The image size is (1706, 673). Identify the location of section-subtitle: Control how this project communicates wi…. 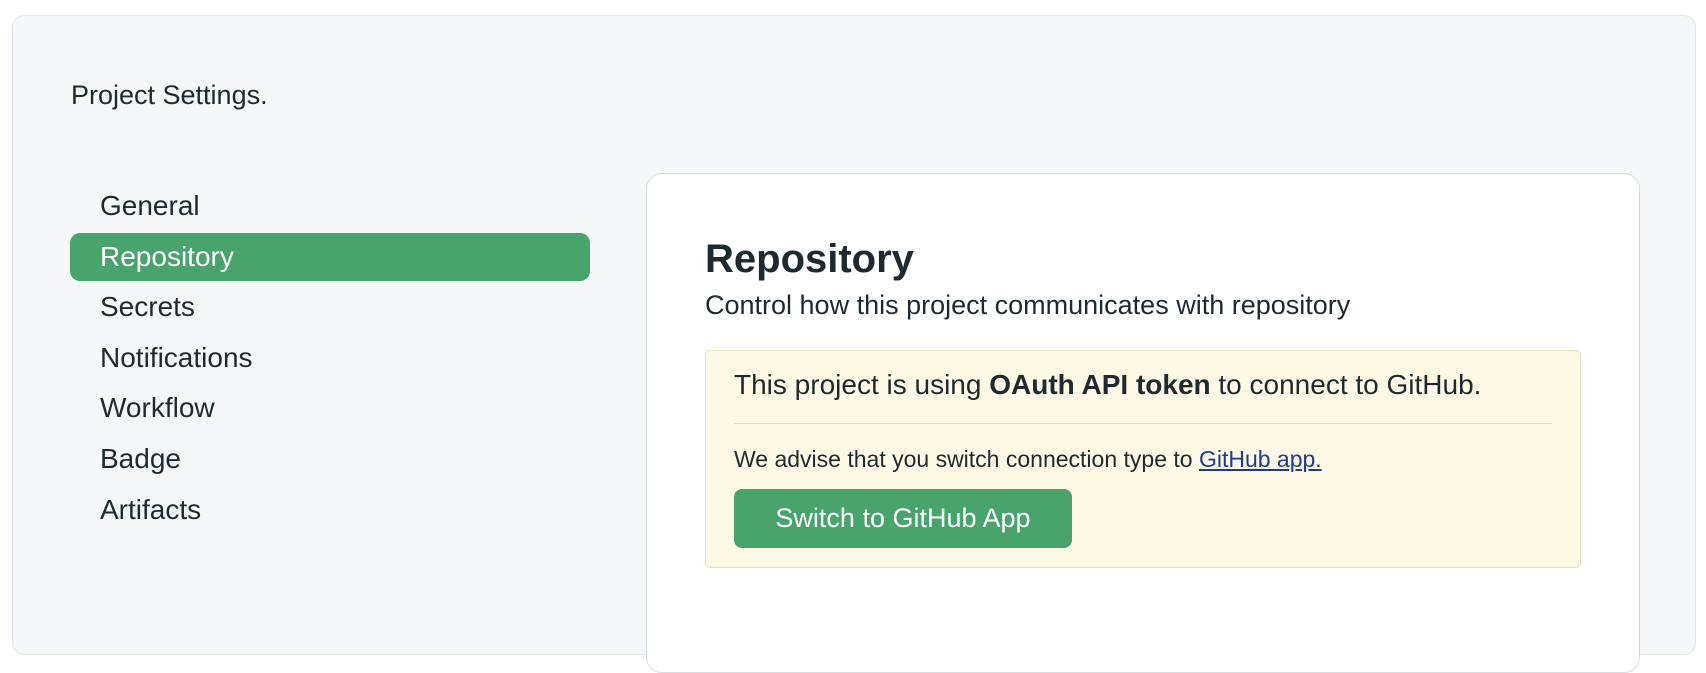
(1028, 305).